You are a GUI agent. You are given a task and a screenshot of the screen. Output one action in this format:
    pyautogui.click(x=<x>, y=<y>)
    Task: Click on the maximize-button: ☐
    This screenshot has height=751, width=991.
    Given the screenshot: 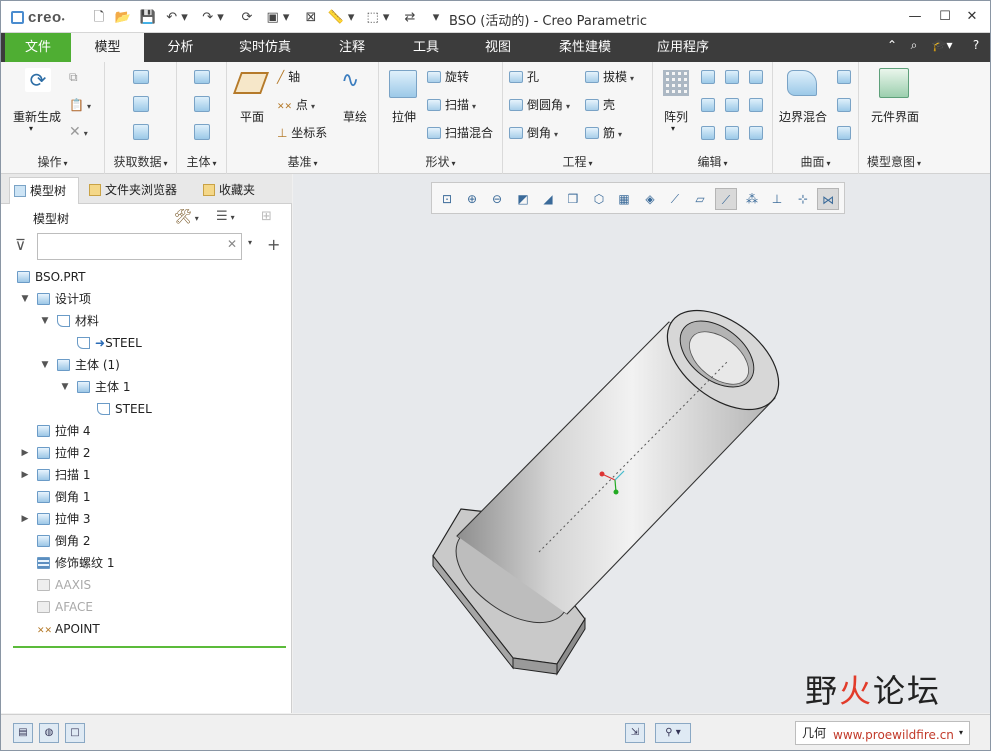 What is the action you would take?
    pyautogui.click(x=945, y=17)
    